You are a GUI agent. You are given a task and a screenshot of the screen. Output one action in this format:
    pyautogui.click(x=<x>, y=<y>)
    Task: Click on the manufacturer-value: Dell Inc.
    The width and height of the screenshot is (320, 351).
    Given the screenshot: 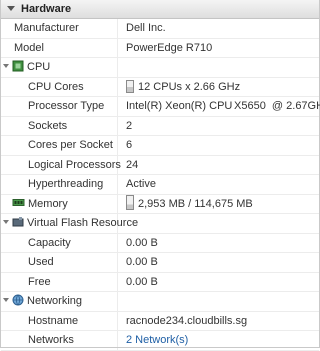 What is the action you would take?
    pyautogui.click(x=146, y=28)
    